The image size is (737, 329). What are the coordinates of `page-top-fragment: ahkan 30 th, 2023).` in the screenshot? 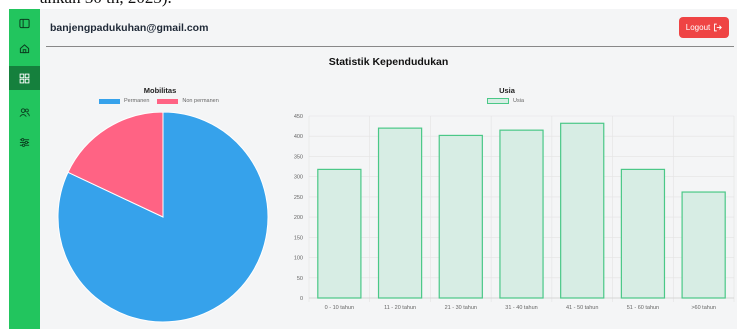 It's located at (368, 4).